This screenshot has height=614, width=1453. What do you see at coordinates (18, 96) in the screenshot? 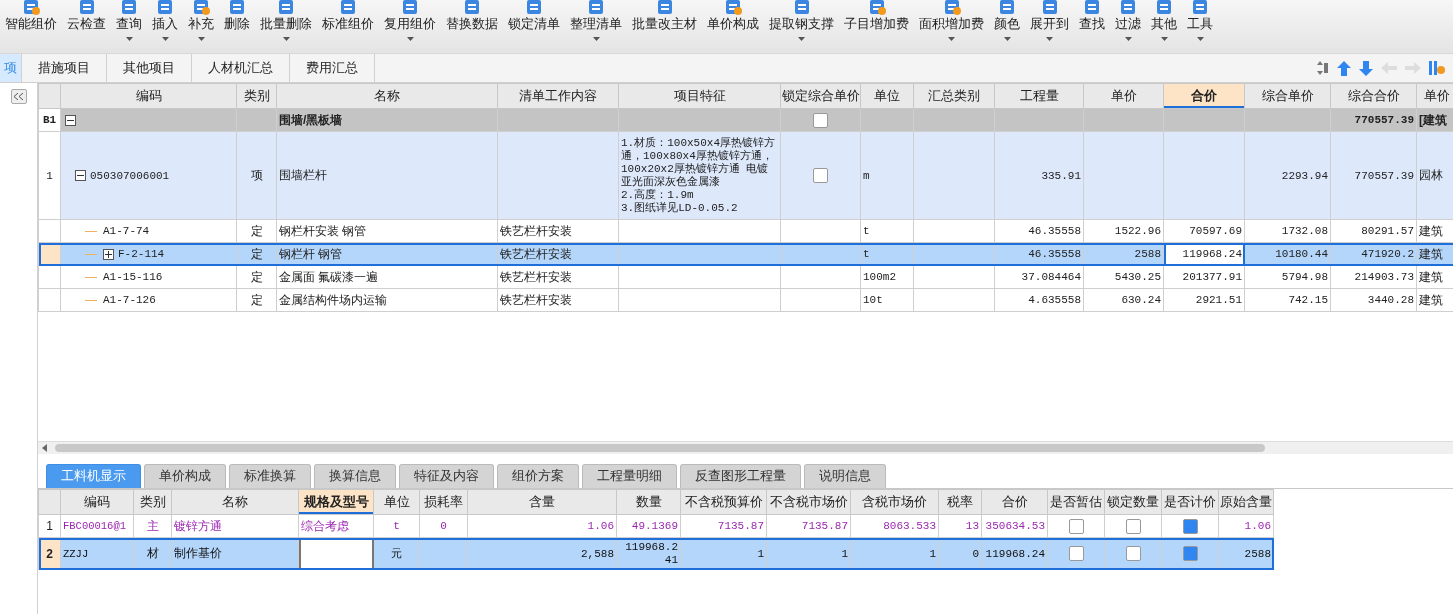
I see `collapse-button` at bounding box center [18, 96].